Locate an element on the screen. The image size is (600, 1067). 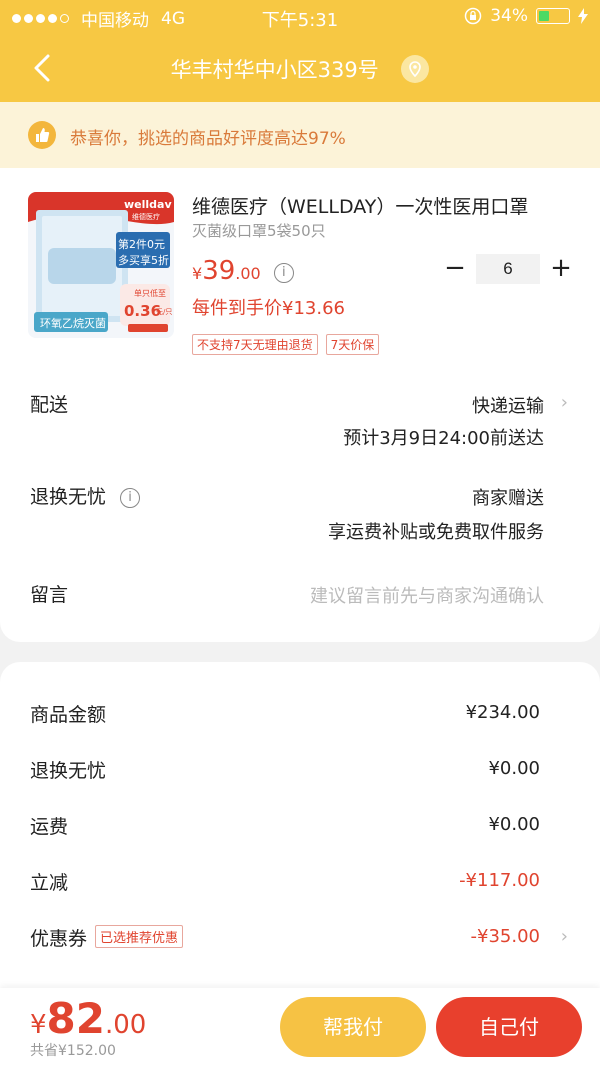
total-price: ¥82.00 is located at coordinates (88, 1018).